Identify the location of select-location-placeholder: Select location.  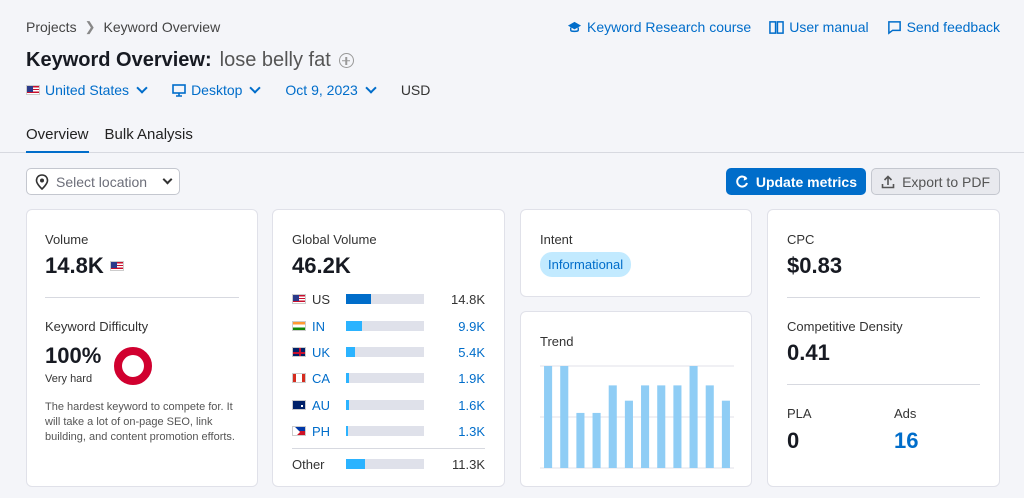
(102, 181).